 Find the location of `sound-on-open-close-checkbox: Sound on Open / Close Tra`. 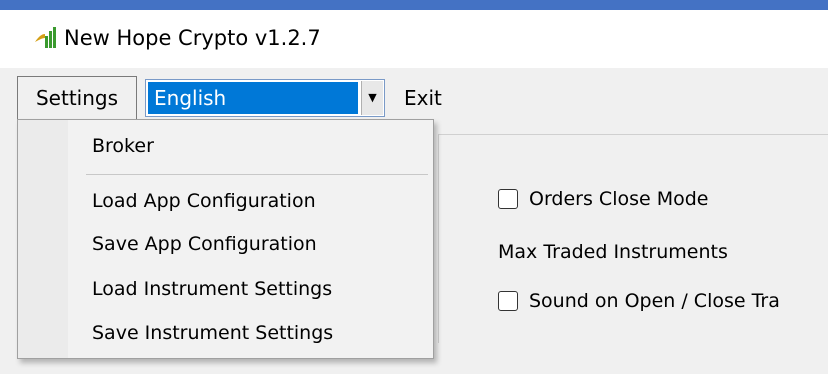

sound-on-open-close-checkbox: Sound on Open / Close Tra is located at coordinates (639, 301).